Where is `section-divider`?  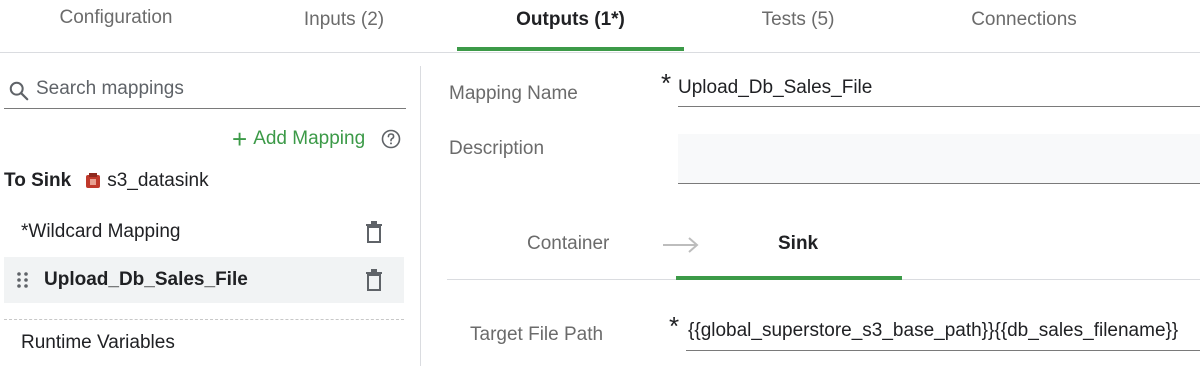 section-divider is located at coordinates (204, 319).